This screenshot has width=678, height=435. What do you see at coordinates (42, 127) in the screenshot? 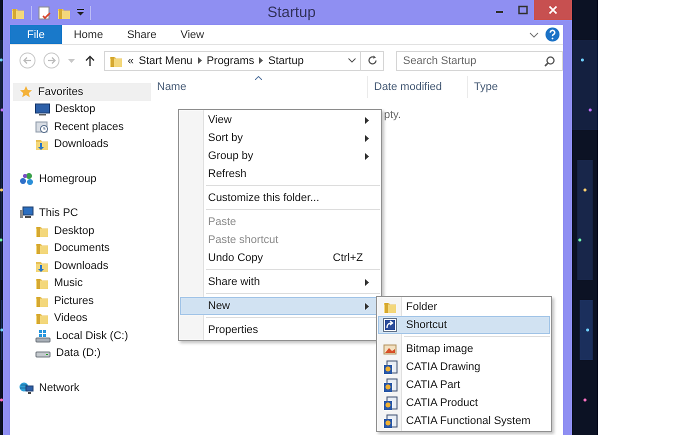
I see `recent-places-icon` at bounding box center [42, 127].